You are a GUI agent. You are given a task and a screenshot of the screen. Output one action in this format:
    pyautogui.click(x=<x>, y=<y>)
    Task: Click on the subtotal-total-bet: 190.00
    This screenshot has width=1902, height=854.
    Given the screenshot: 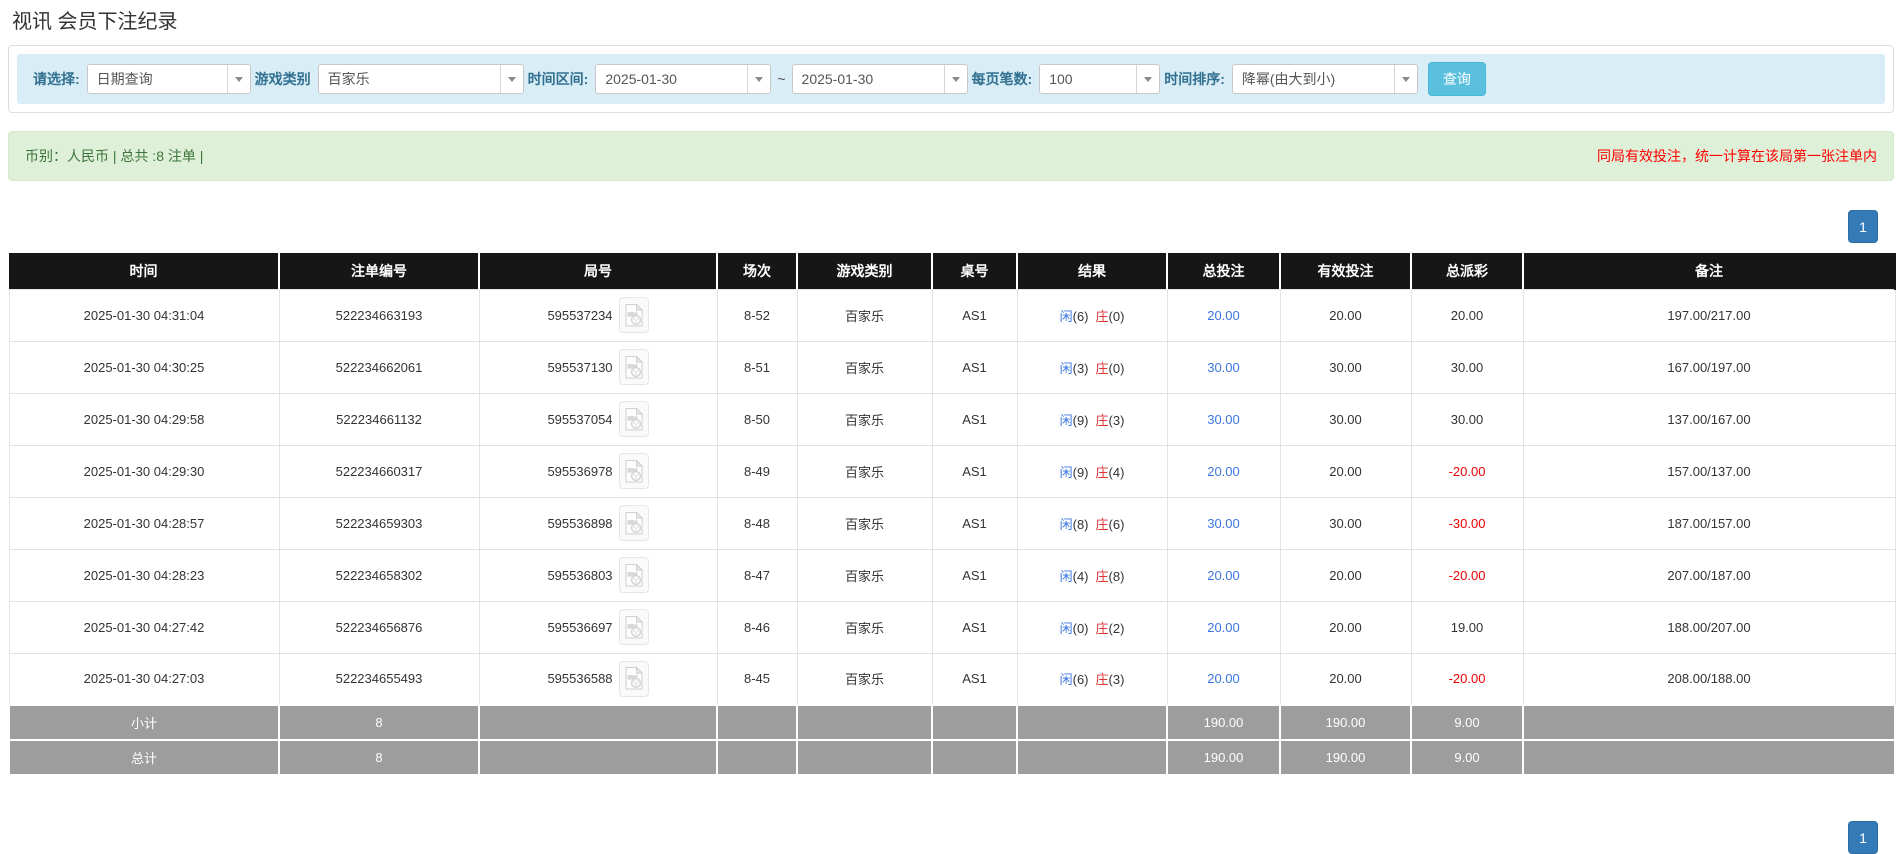 What is the action you would take?
    pyautogui.click(x=1223, y=722)
    